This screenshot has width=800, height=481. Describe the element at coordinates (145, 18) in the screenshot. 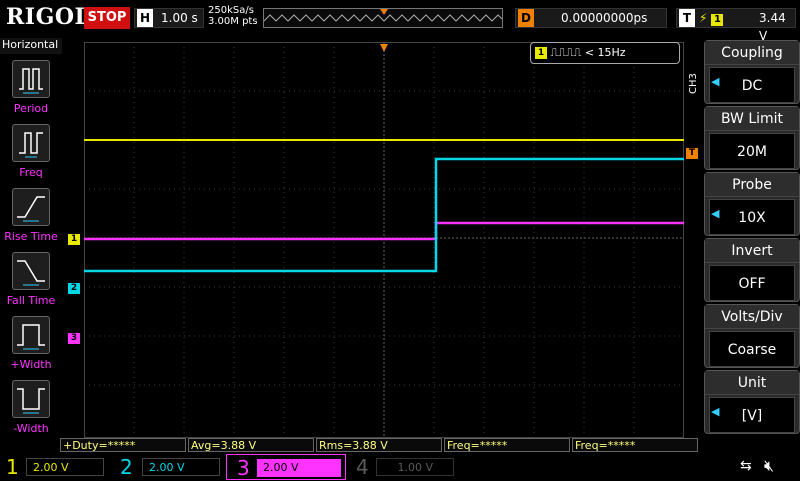

I see `timebase-key: H` at that location.